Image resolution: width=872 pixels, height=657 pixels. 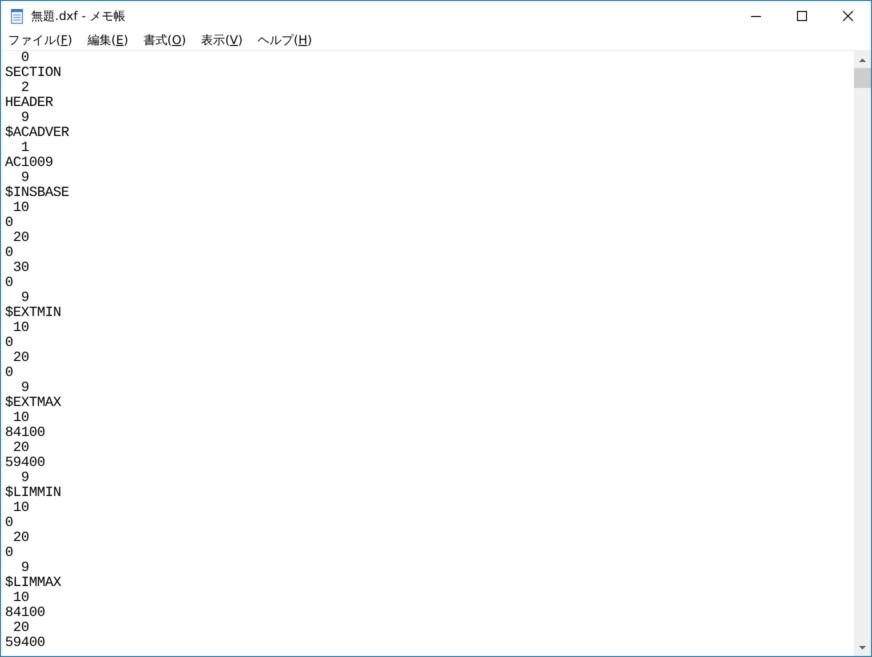 I want to click on window-title: 無題.dxf - メモ帳, so click(x=79, y=16).